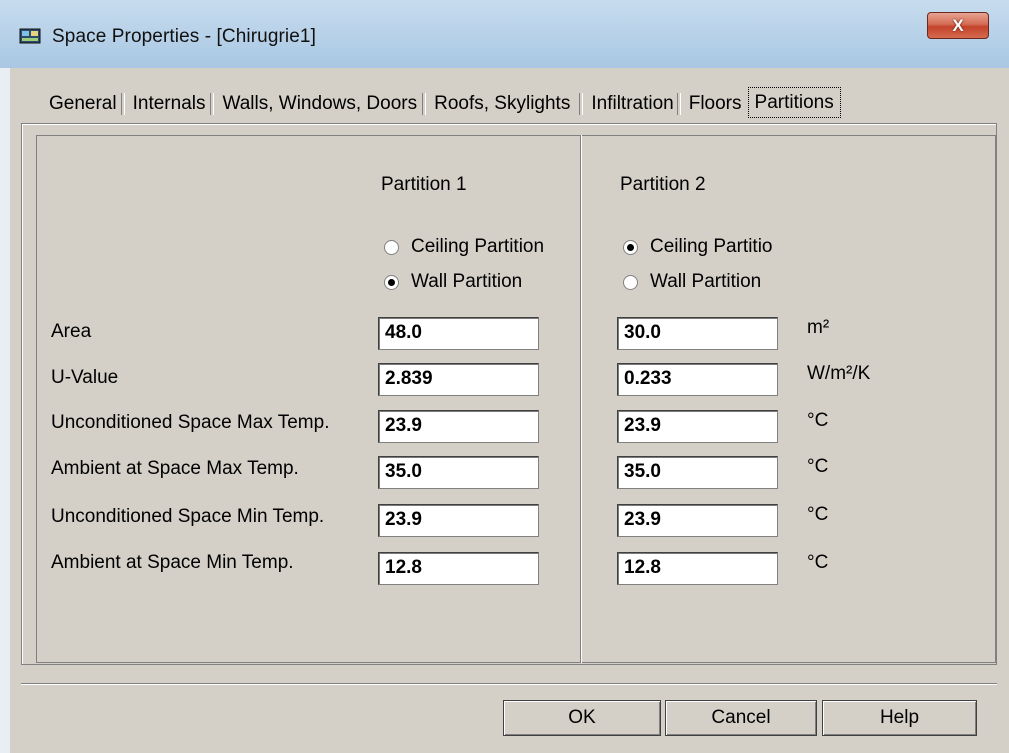 The image size is (1009, 753). Describe the element at coordinates (697, 472) in the screenshot. I see `p2-ambient-max-input: 35.0` at that location.